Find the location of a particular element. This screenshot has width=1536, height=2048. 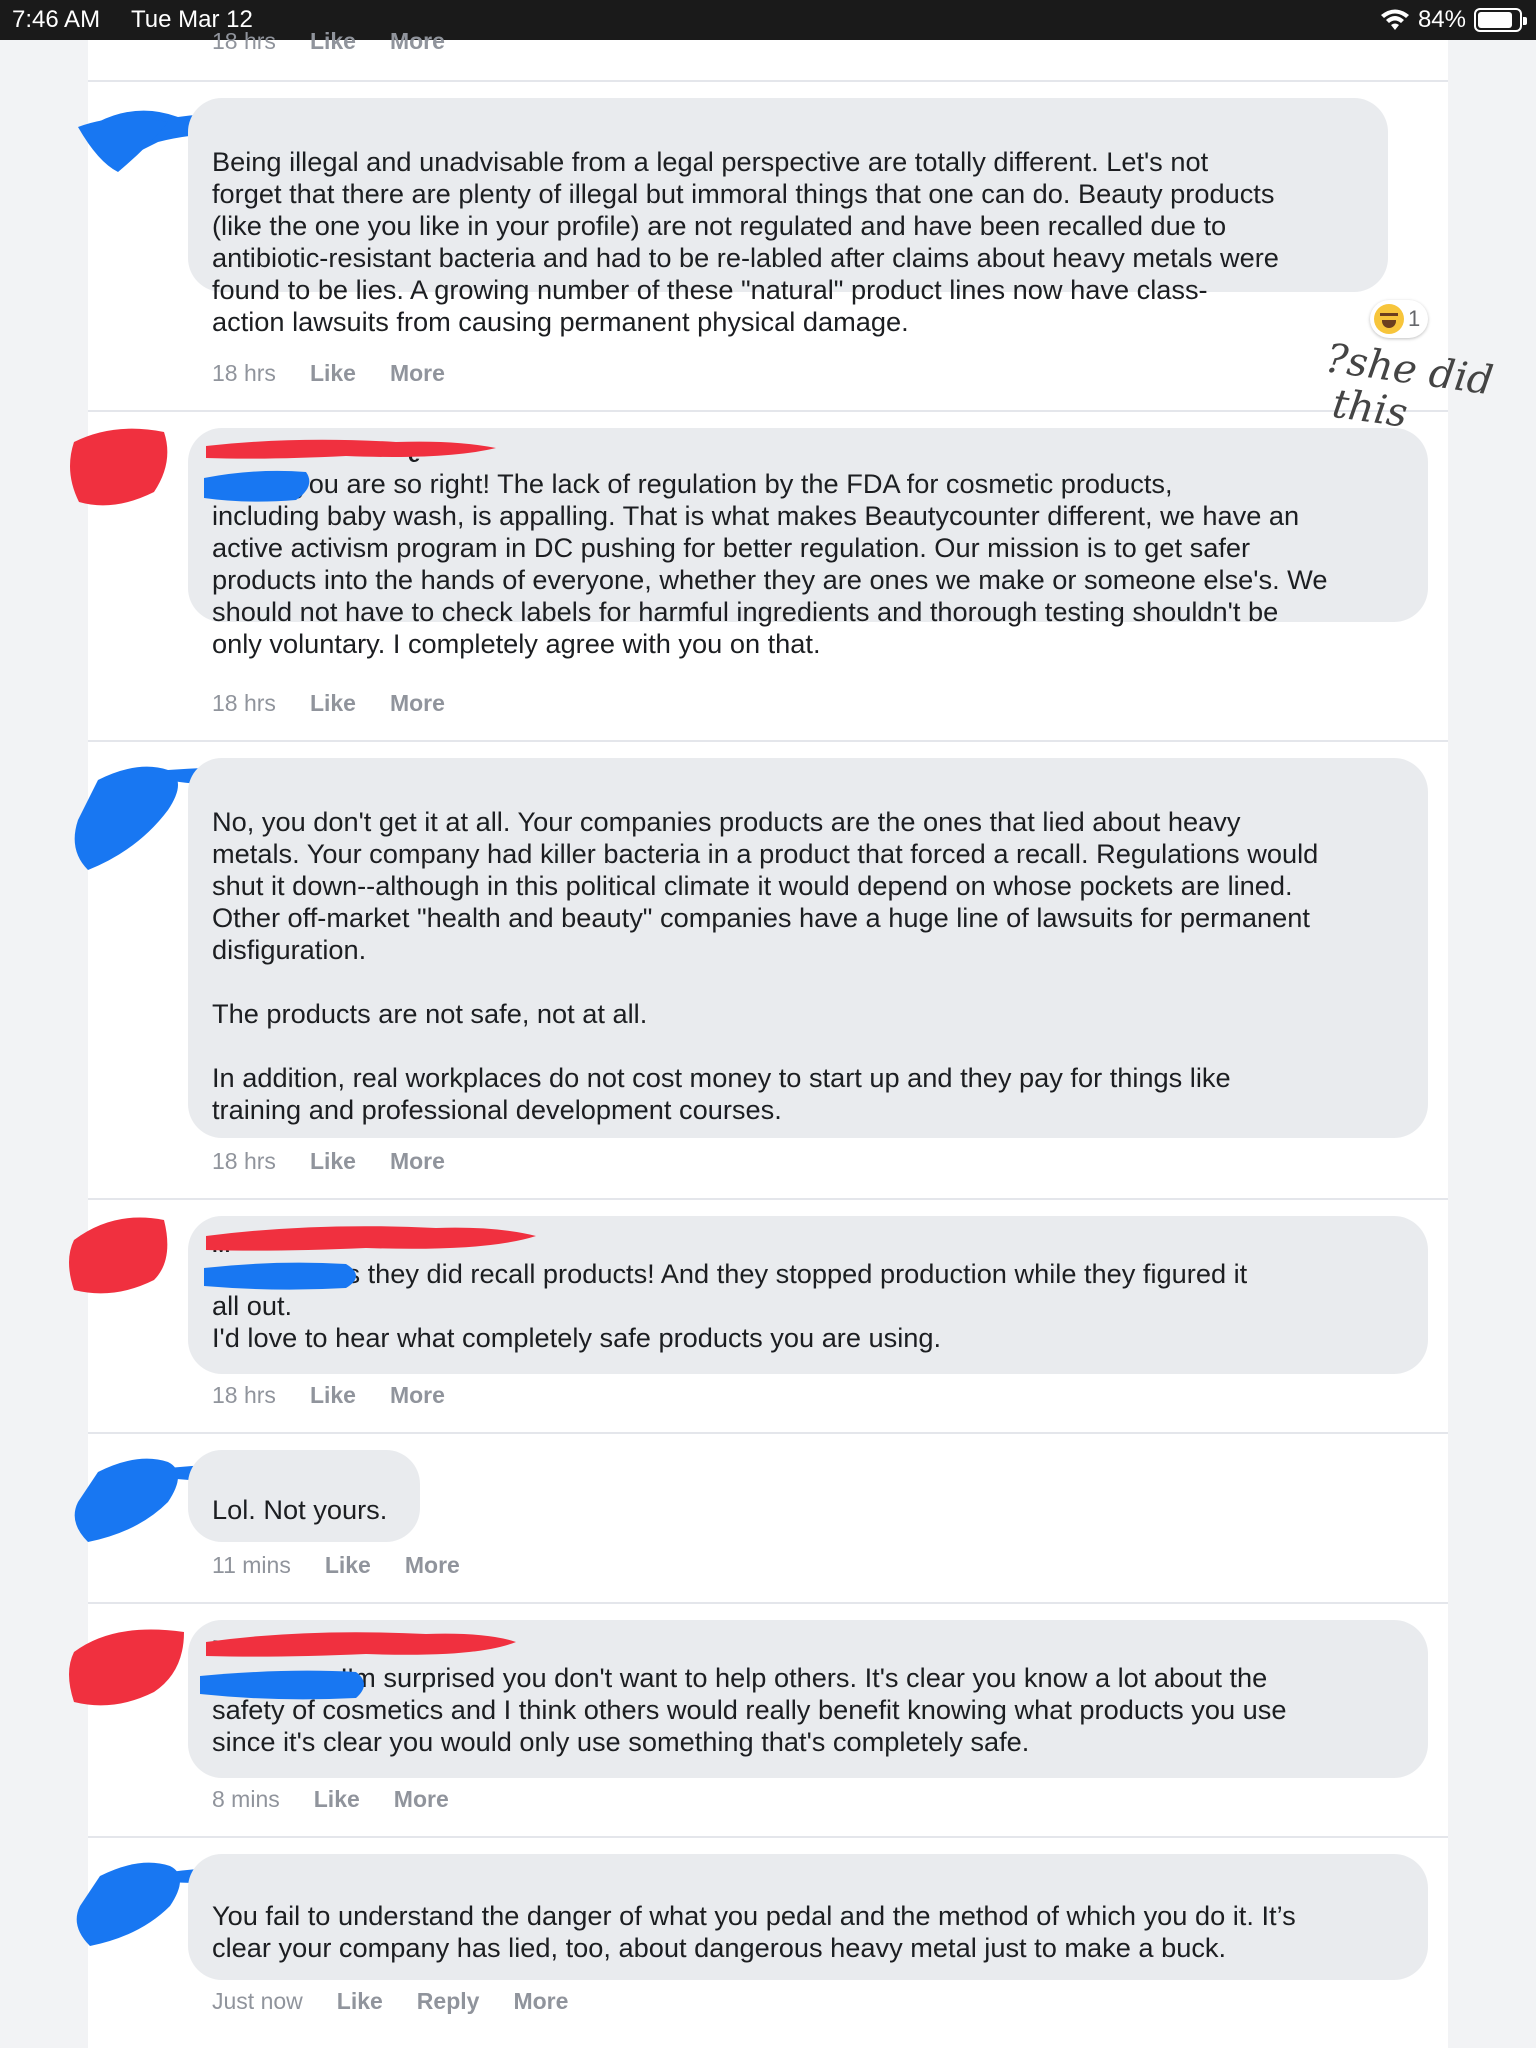

timestamp: 8 mins is located at coordinates (246, 1799).